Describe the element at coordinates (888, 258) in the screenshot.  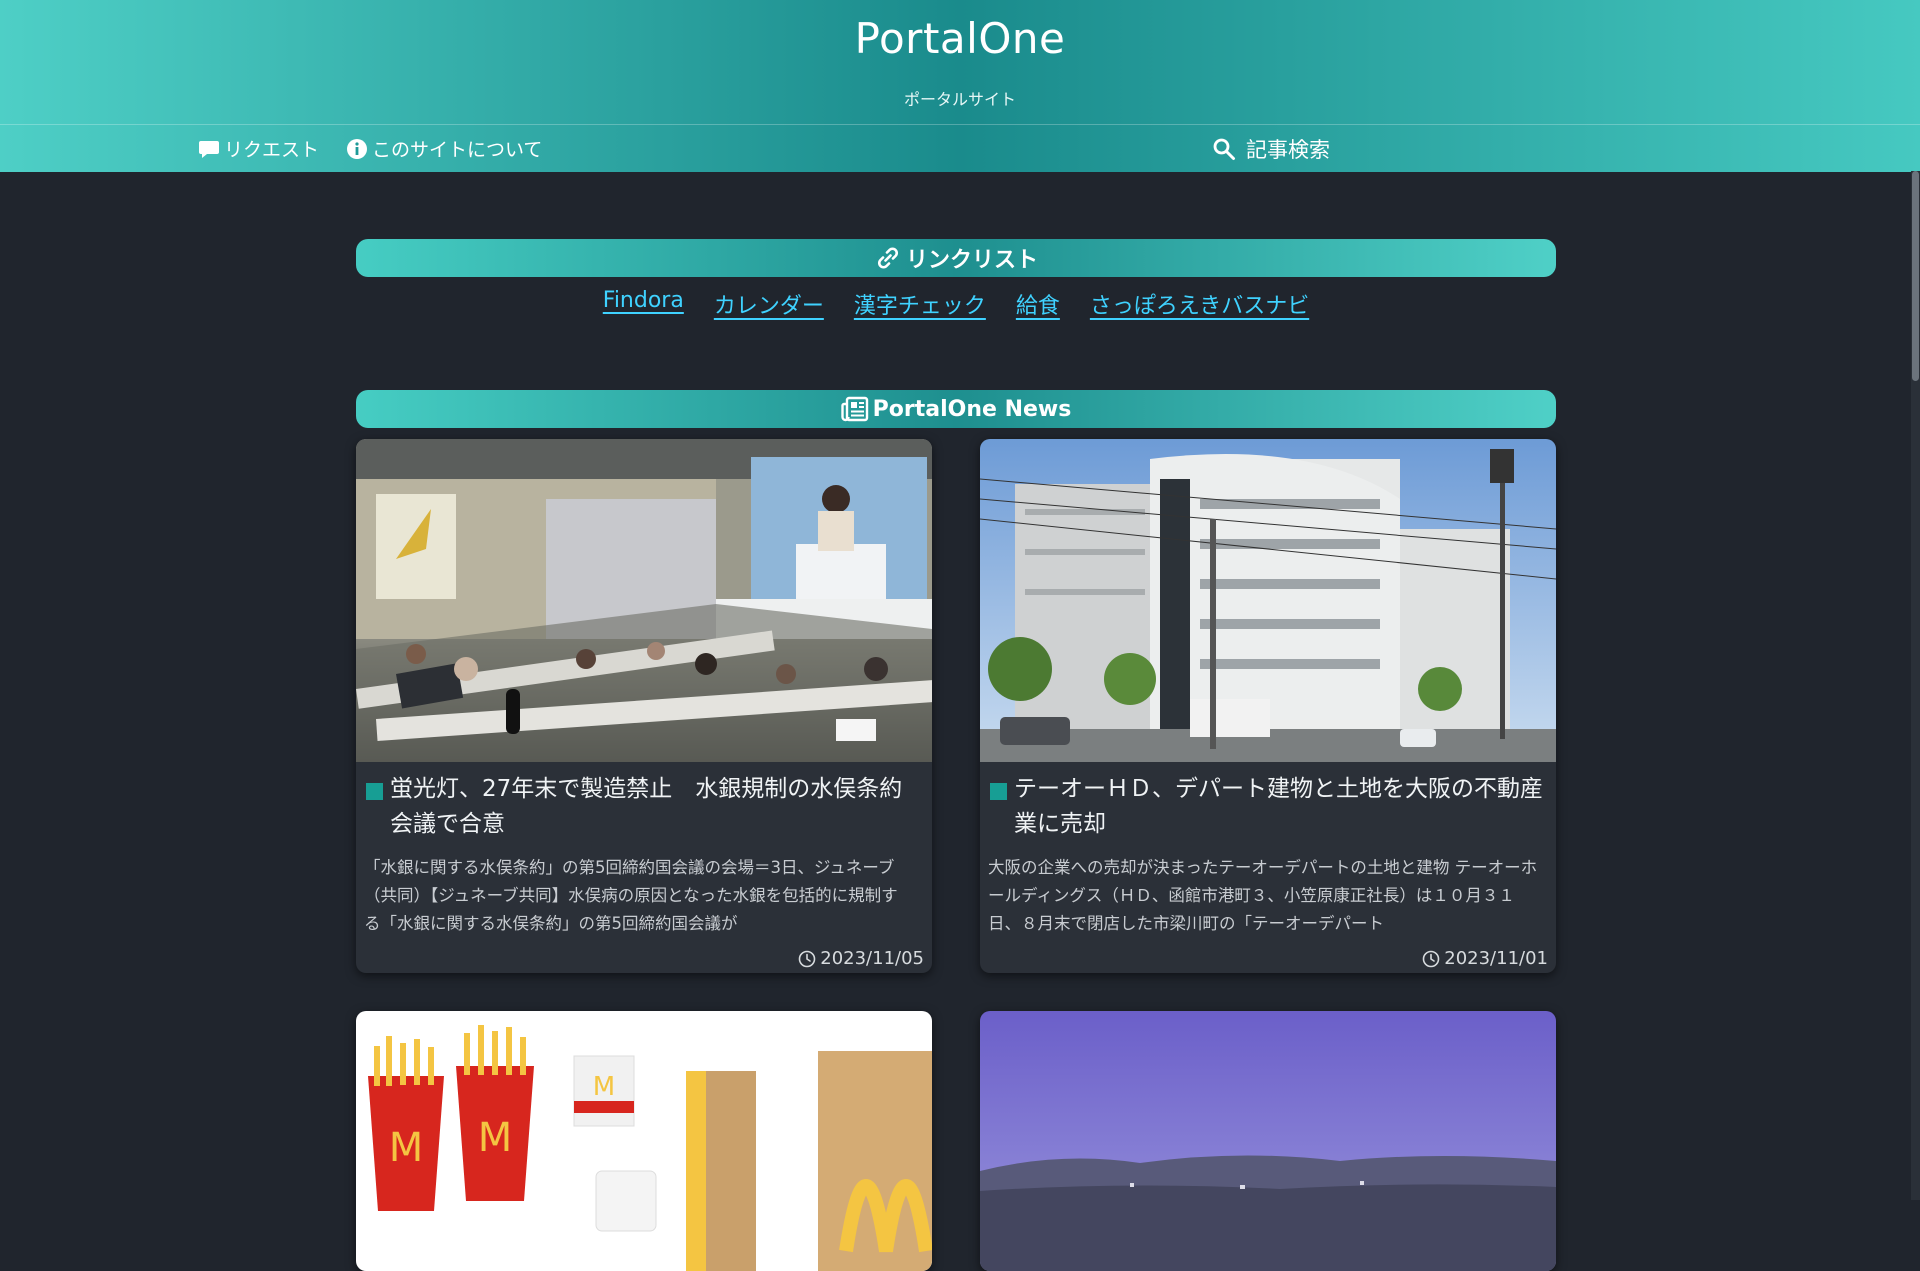
I see `link-icon` at that location.